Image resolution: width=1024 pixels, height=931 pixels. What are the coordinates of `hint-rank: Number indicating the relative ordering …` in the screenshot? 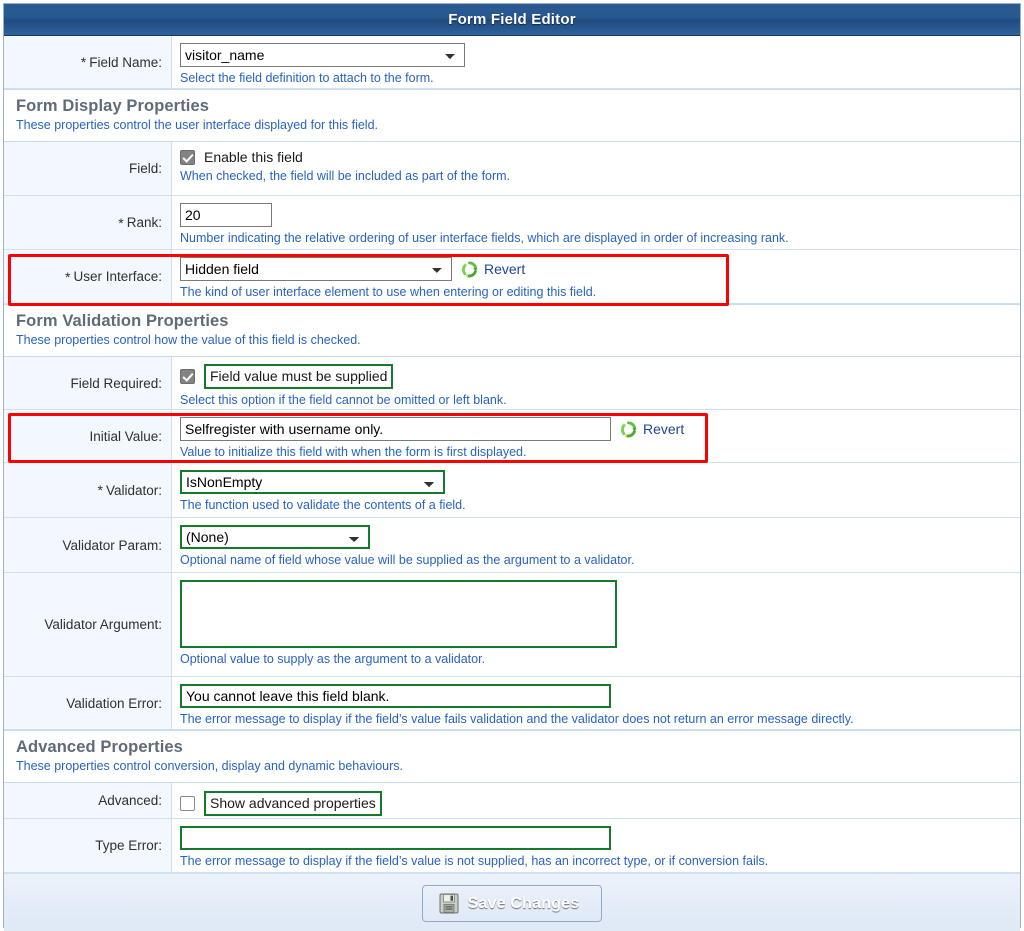 It's located at (484, 238).